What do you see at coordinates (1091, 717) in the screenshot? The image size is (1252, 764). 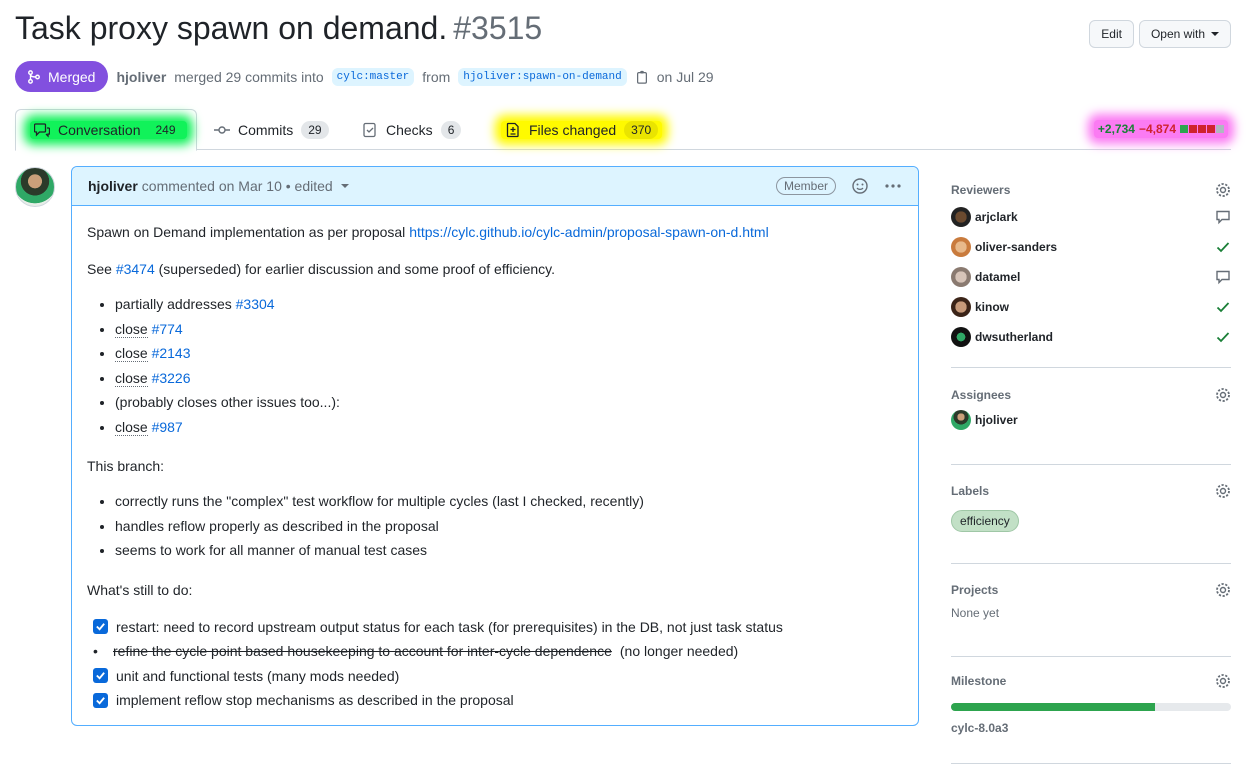 I see `milestone-section: Milestone cylc-8.0a3` at bounding box center [1091, 717].